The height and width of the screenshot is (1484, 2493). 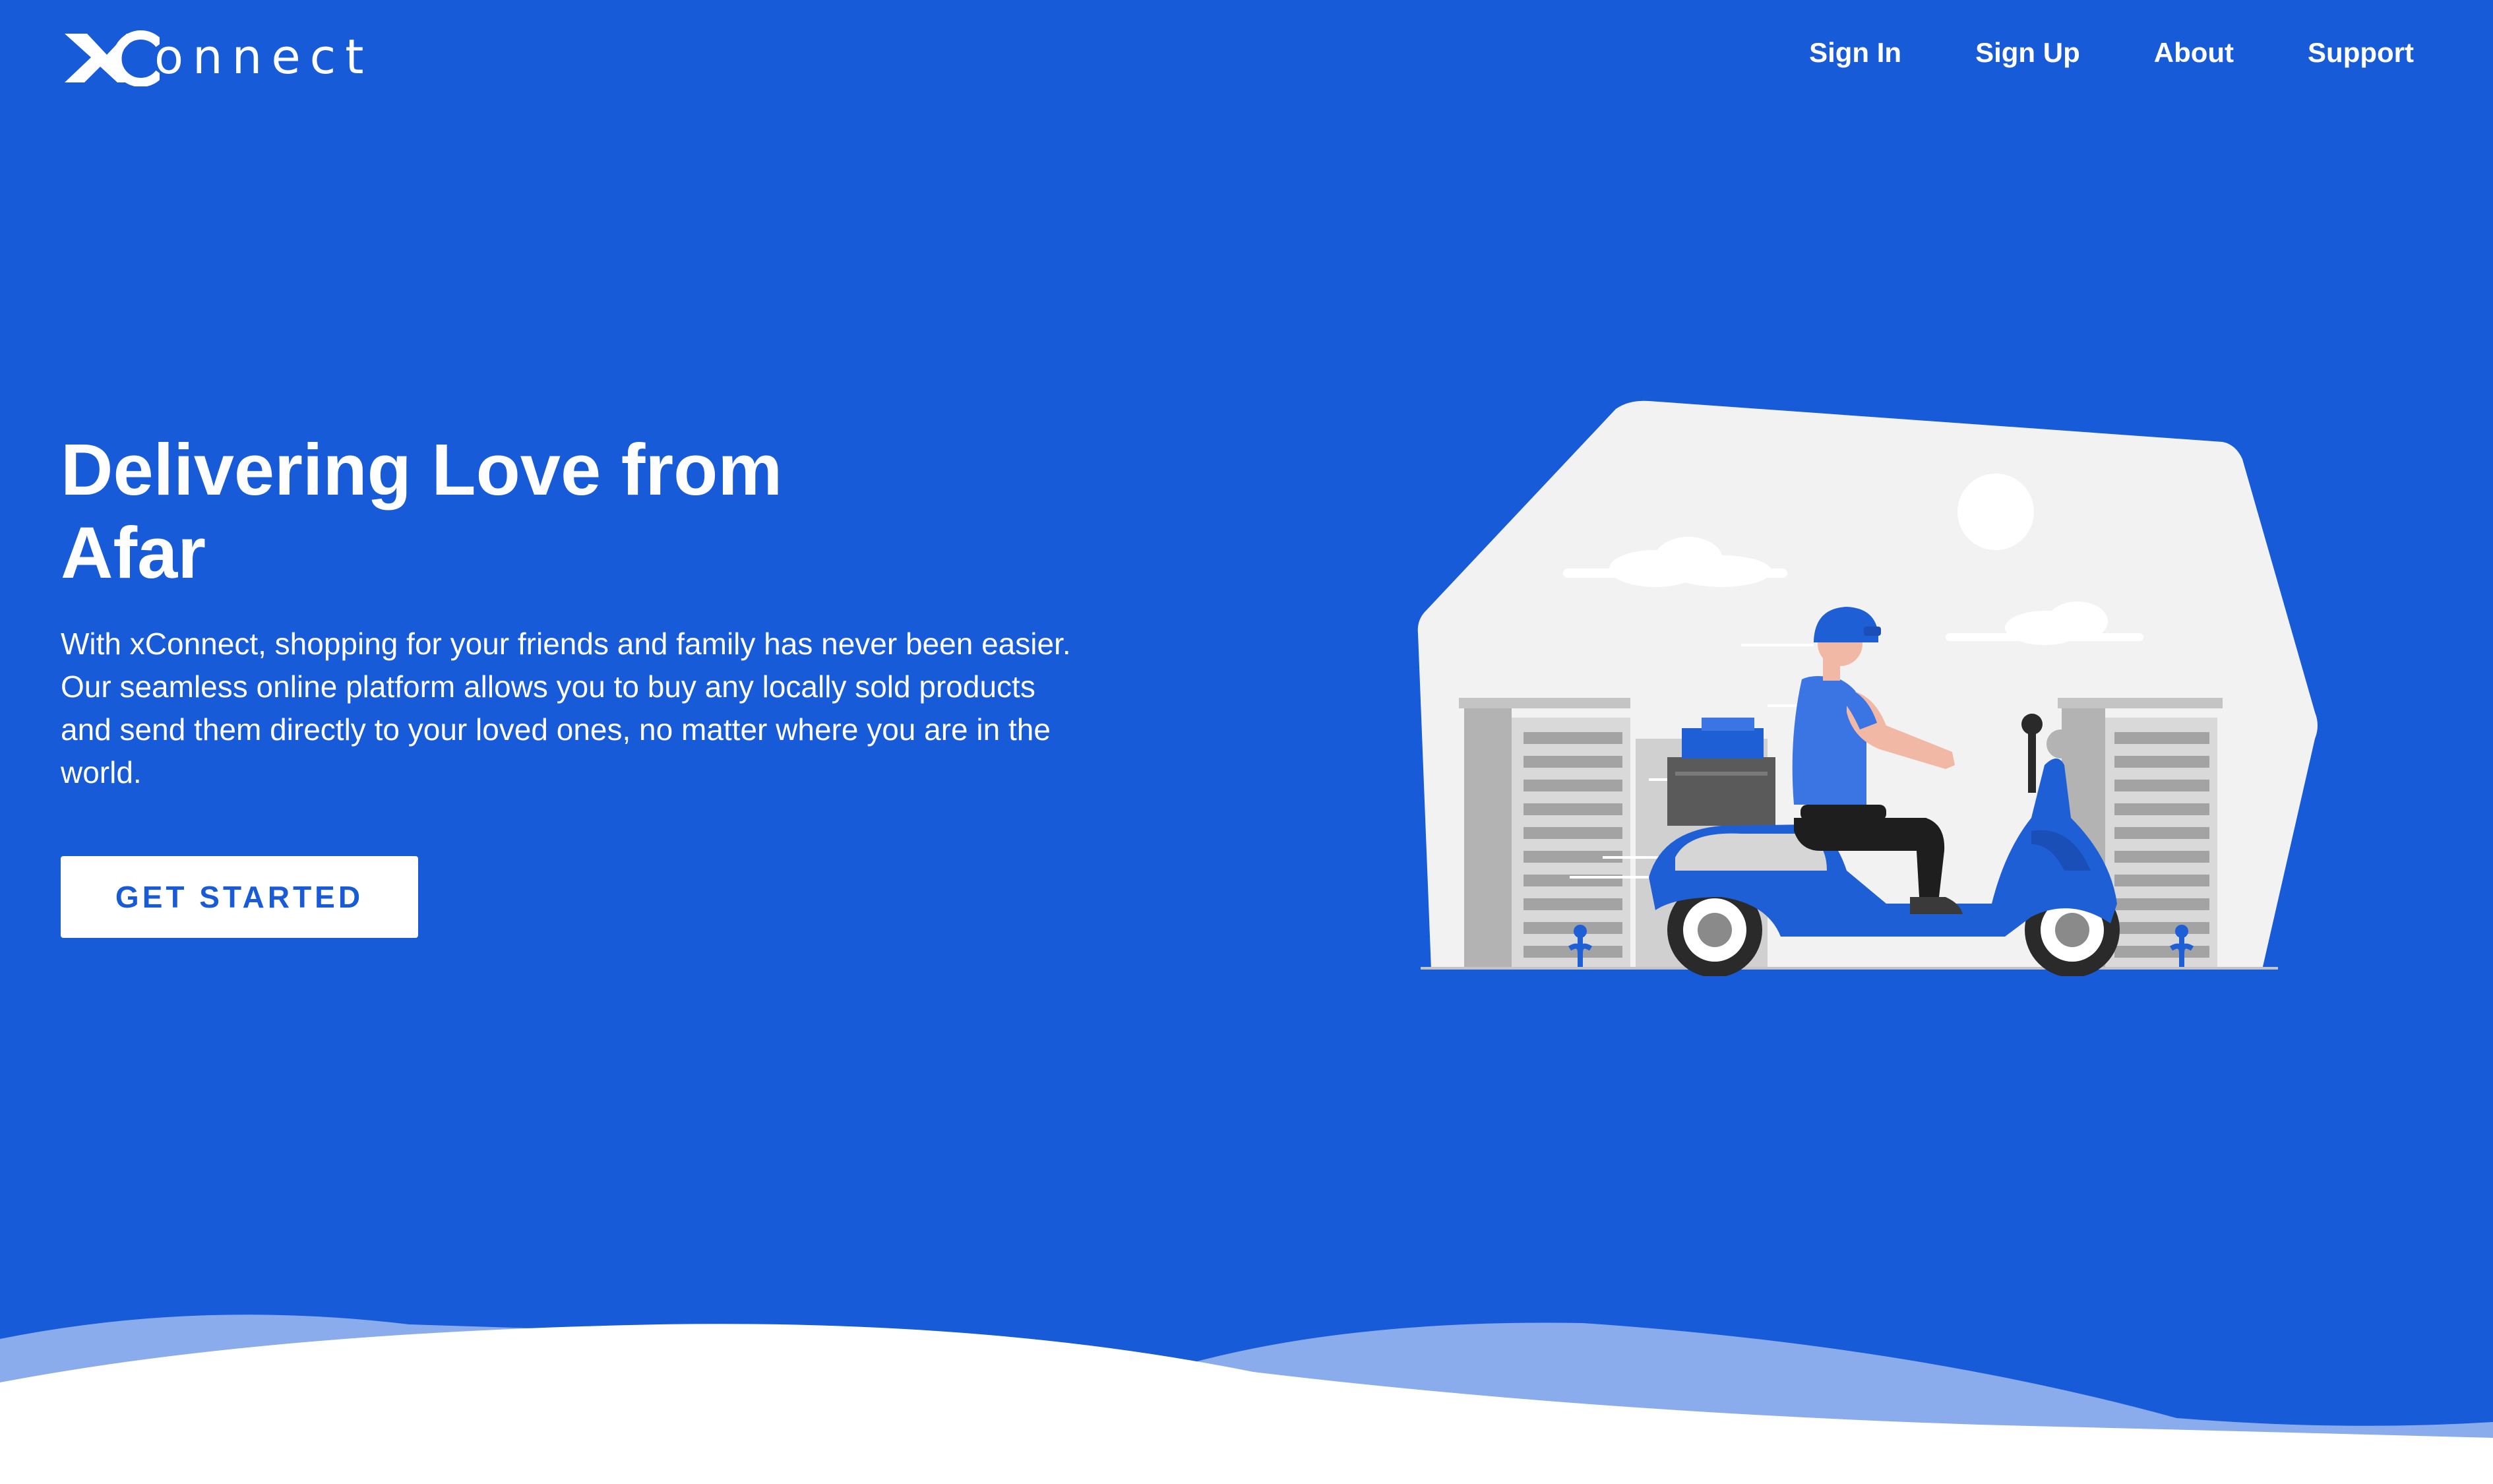 I want to click on hero-title-line1: Delivering Love from, so click(x=422, y=470).